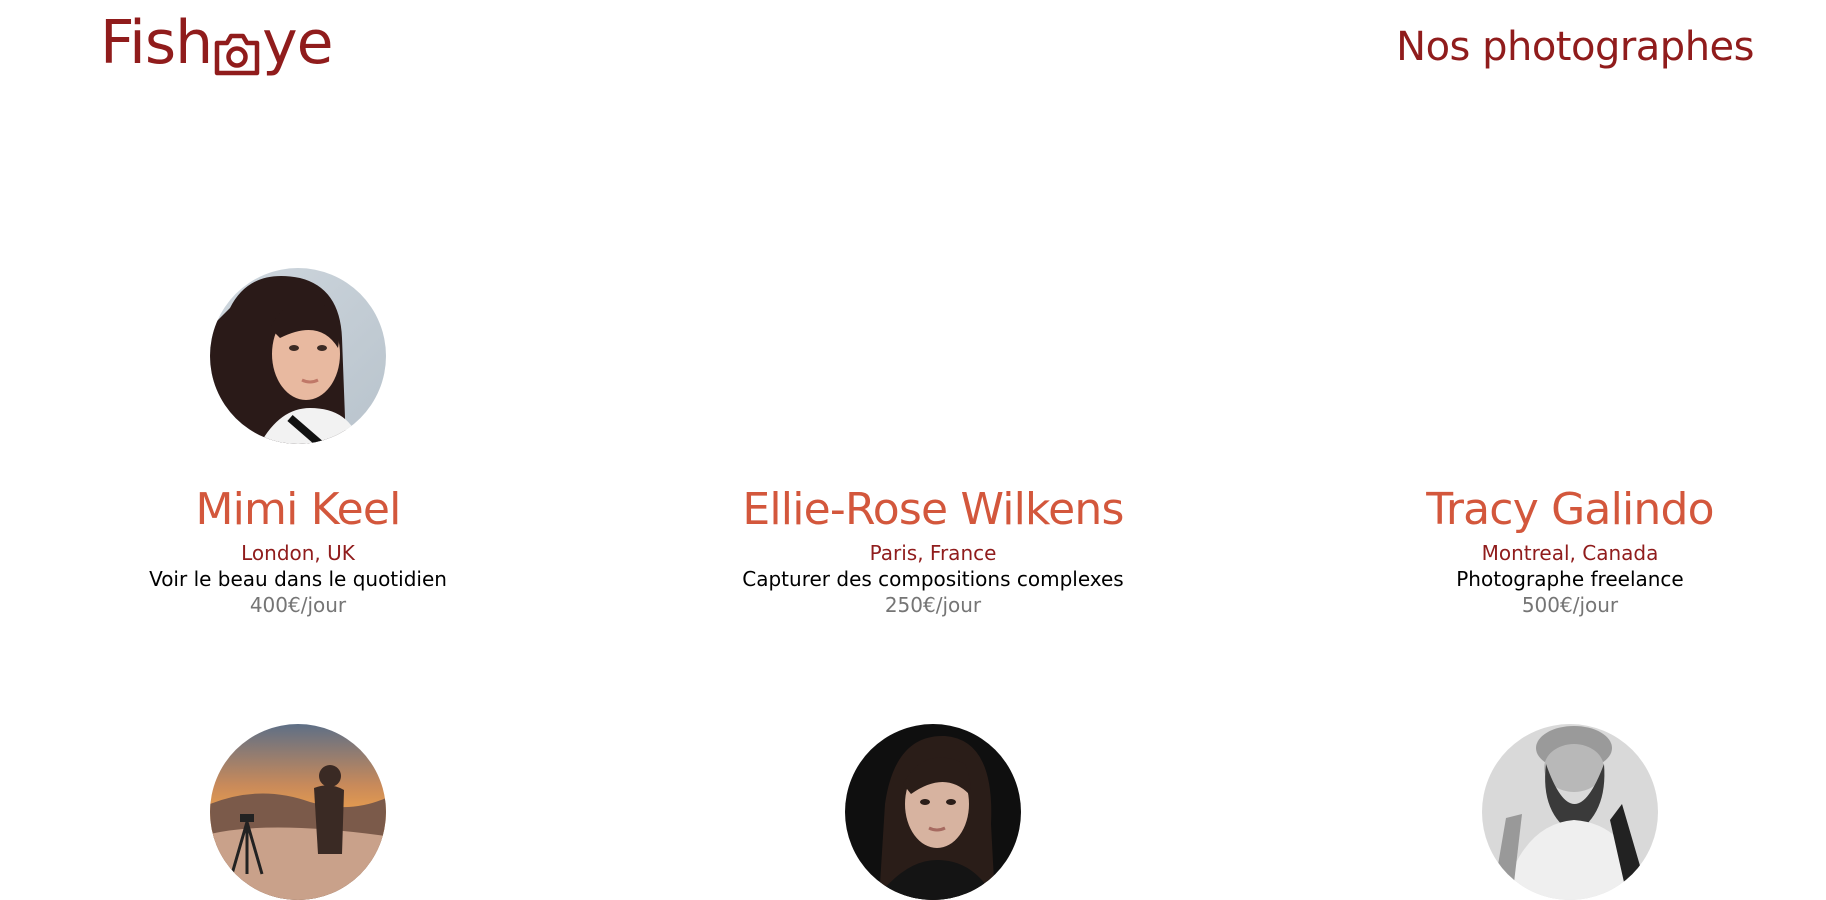  I want to click on photographer-sunset-image, so click(298, 812).